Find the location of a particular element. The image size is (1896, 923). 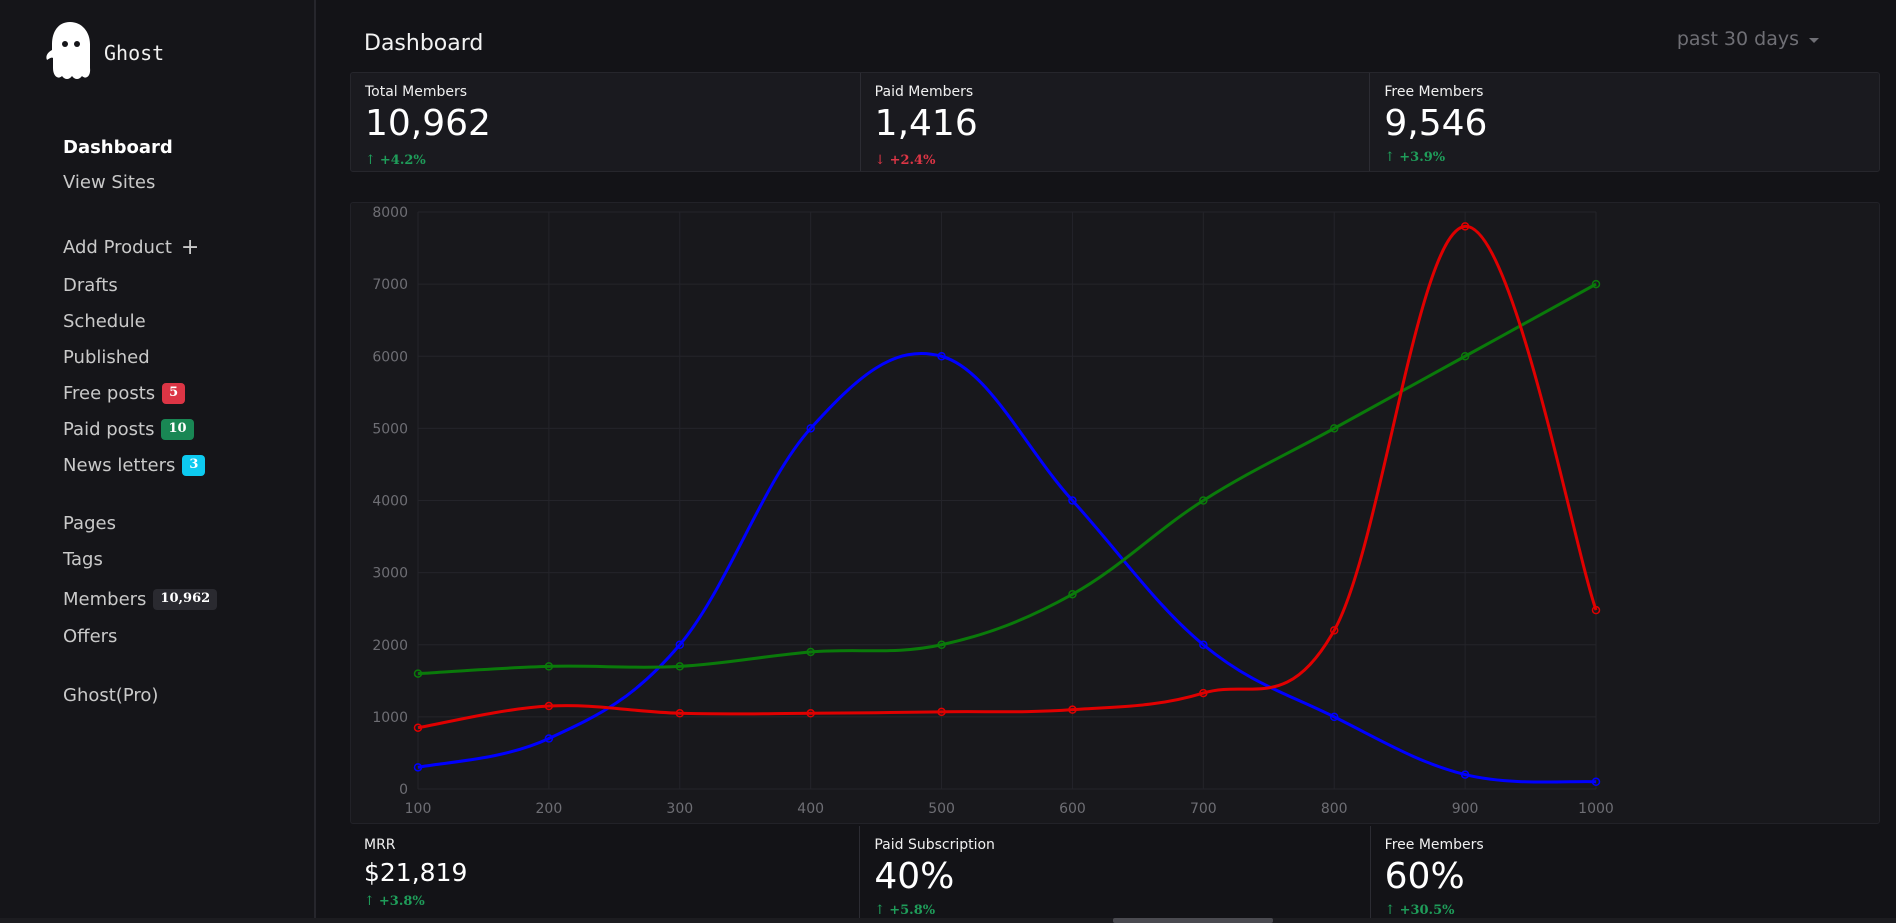

stat-delta: ↑ +5.8% is located at coordinates (904, 910).